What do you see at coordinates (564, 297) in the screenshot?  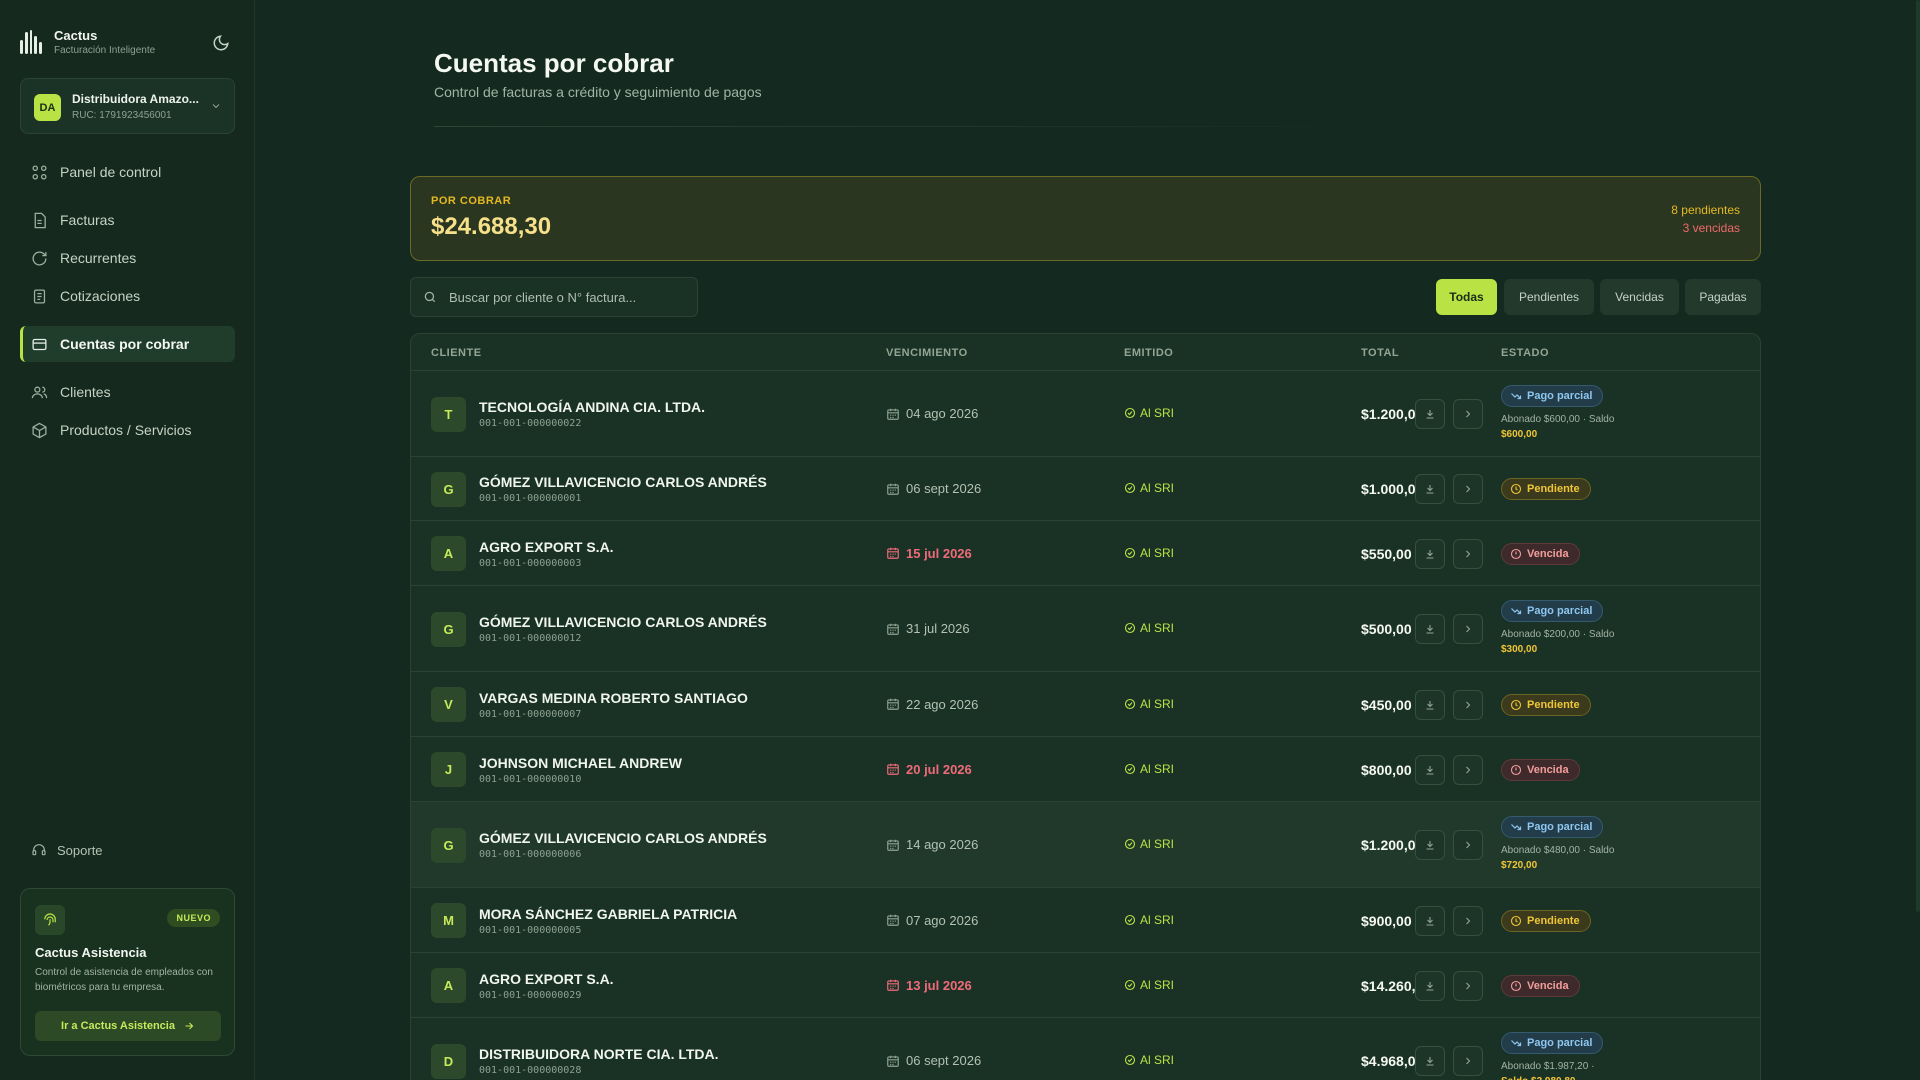 I see `search-input` at bounding box center [564, 297].